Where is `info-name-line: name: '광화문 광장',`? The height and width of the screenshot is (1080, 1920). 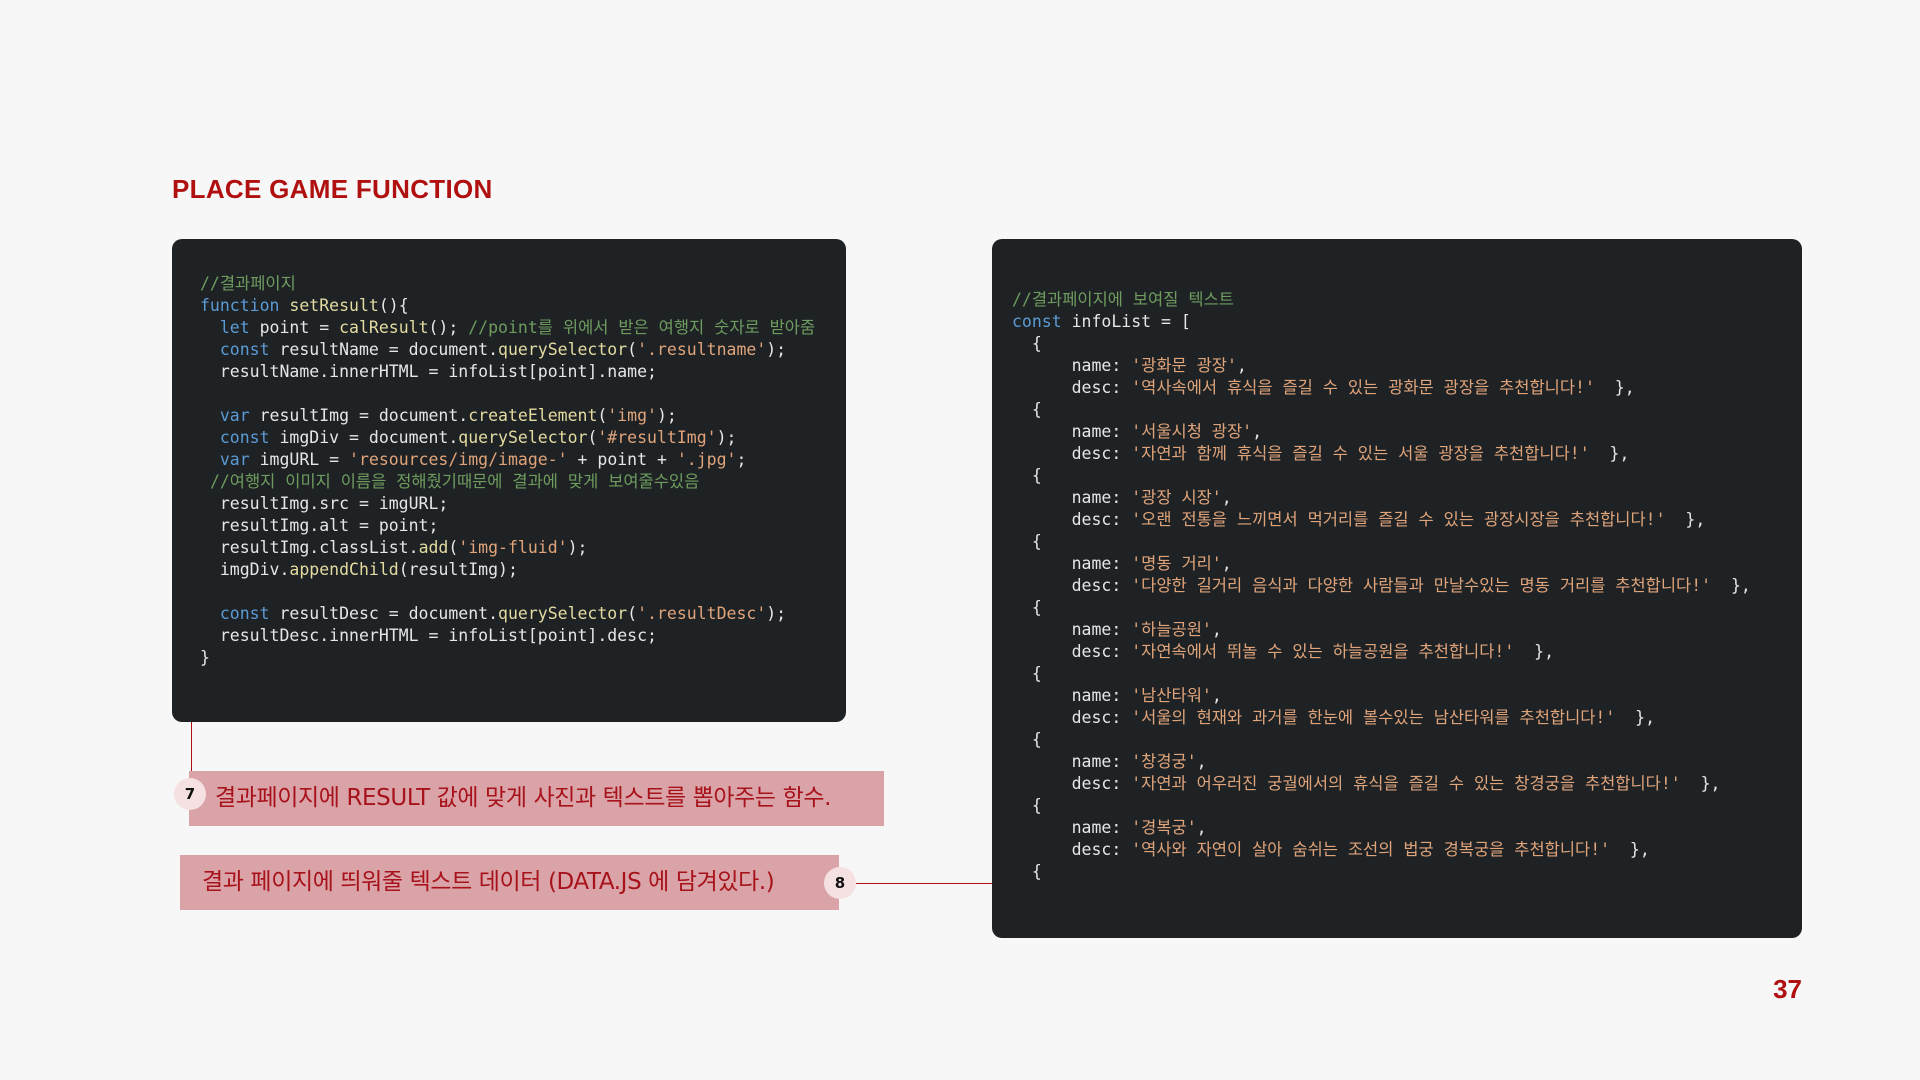
info-name-line: name: '광화문 광장', is located at coordinates (1159, 365).